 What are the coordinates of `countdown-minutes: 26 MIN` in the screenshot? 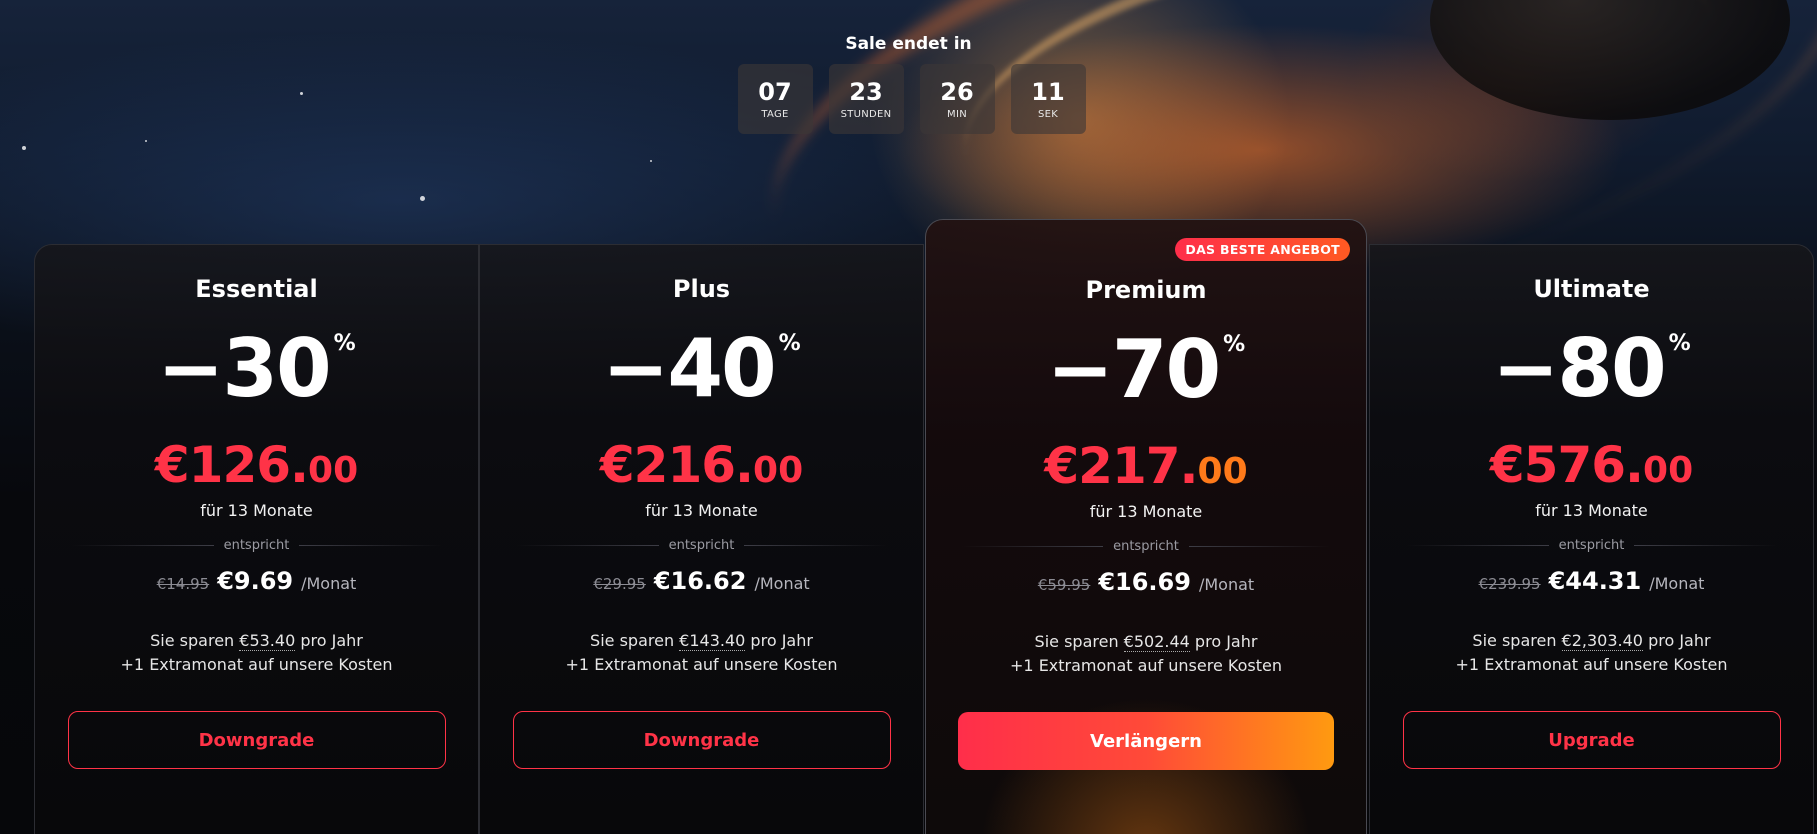 It's located at (957, 99).